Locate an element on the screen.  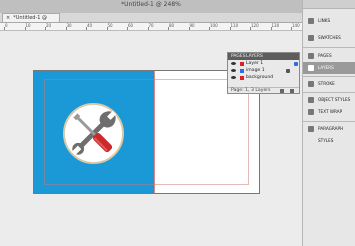
dock-item-label: LINKS is located at coordinates (324, 20).